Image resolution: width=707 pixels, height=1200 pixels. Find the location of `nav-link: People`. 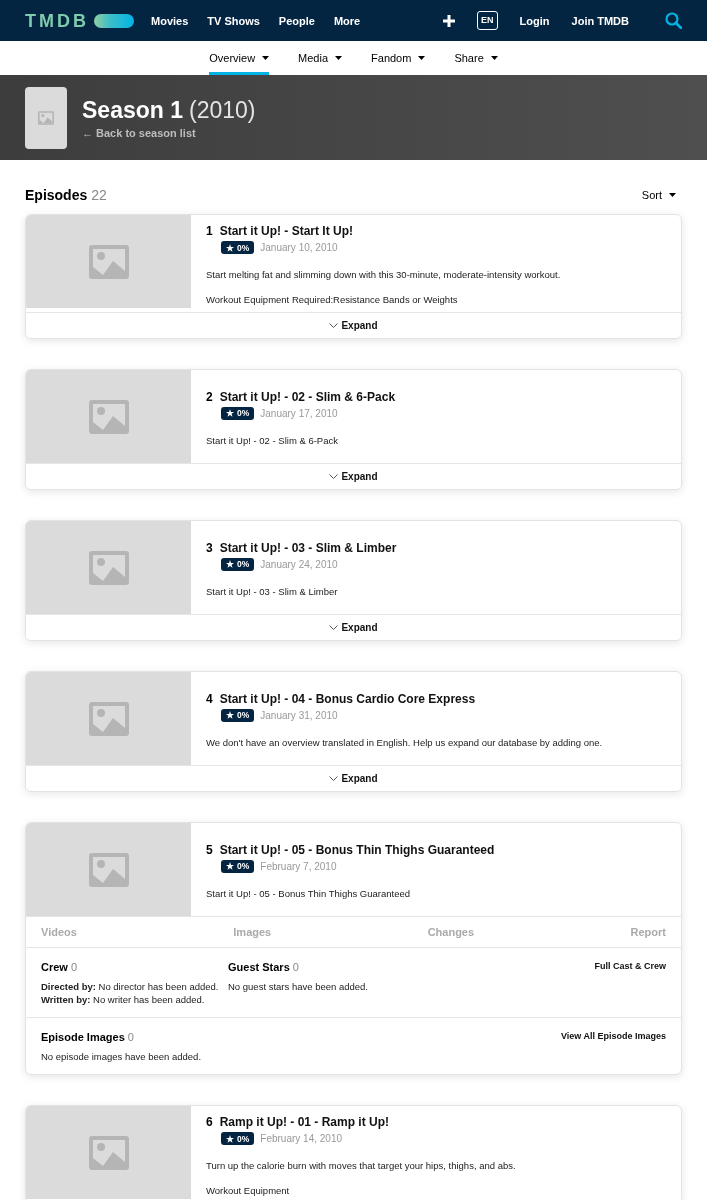

nav-link: People is located at coordinates (296, 20).